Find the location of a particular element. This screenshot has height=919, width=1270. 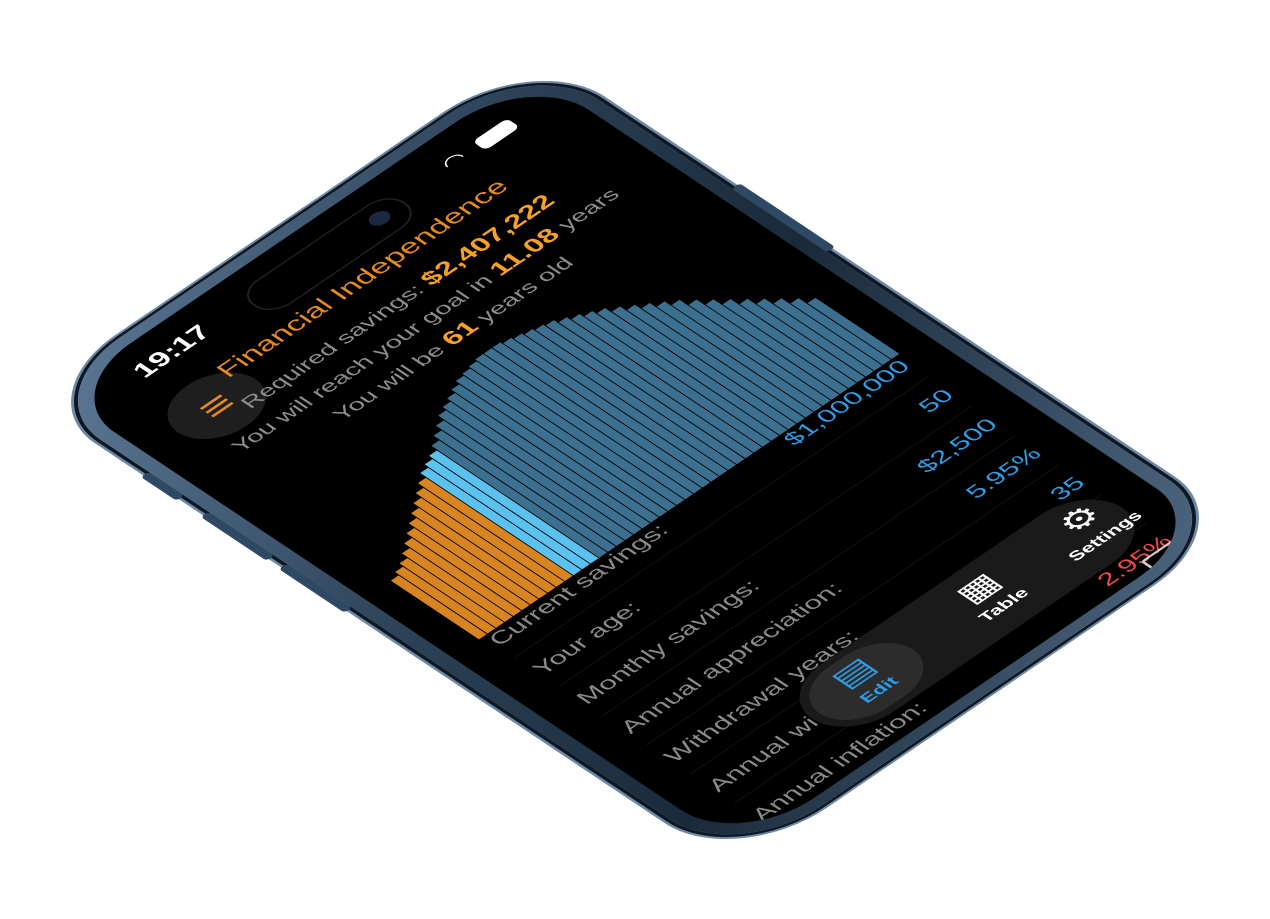

slider-max-label: 10.00% is located at coordinates (1186, 601).